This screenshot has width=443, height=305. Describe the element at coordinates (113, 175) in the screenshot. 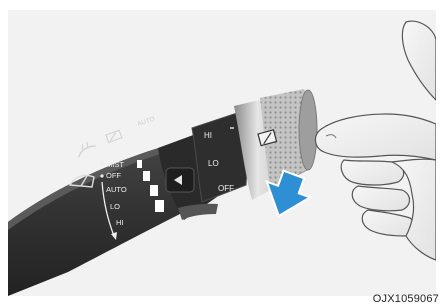

I see `stalk-label-off: OFF` at that location.